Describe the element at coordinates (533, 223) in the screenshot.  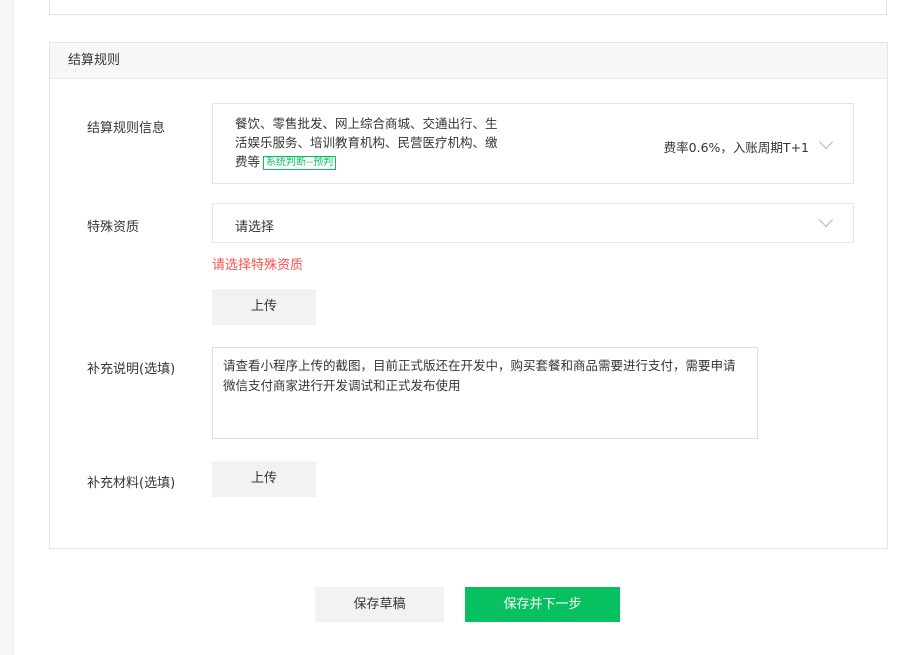
I see `special-qualification-select: 请选择` at that location.